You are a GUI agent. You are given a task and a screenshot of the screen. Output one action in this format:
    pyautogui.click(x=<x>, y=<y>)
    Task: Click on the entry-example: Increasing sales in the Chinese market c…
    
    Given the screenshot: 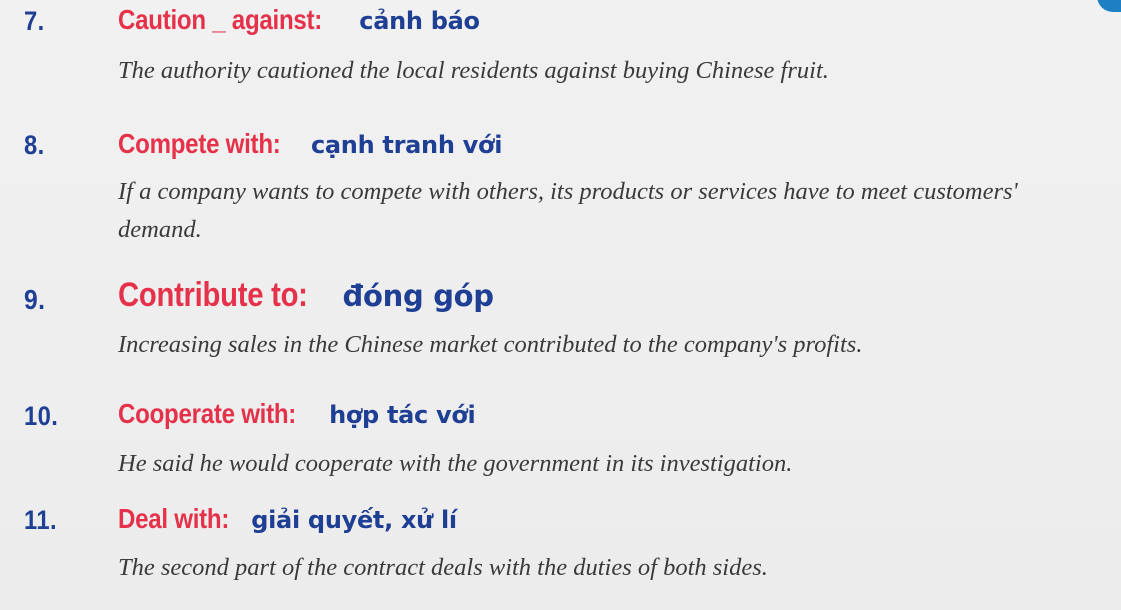 What is the action you would take?
    pyautogui.click(x=490, y=344)
    